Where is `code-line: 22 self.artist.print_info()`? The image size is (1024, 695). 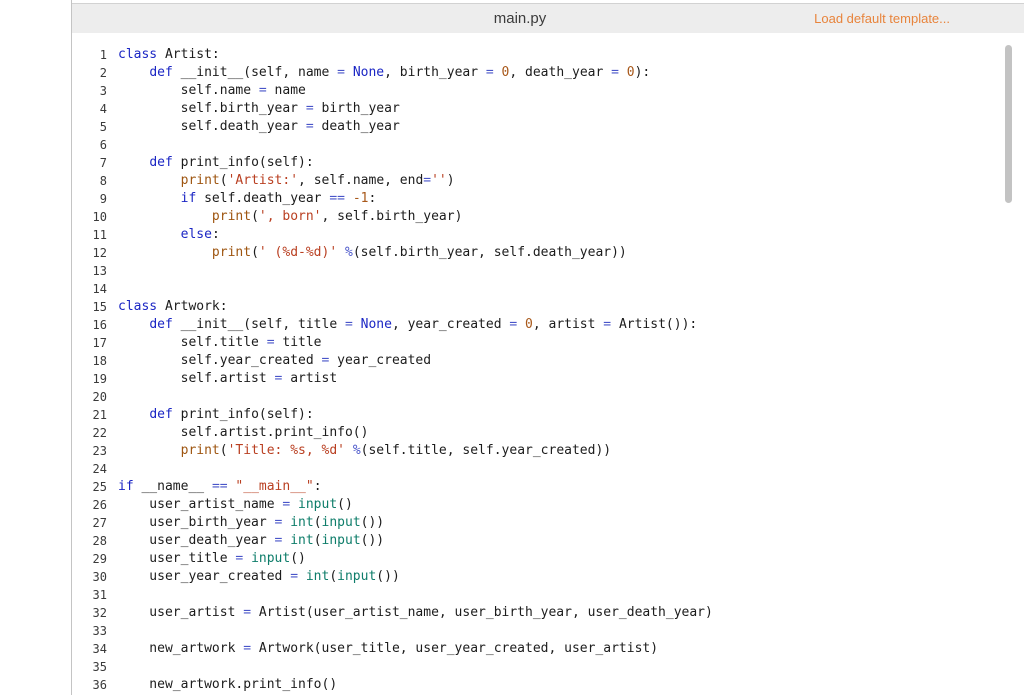 code-line: 22 self.artist.print_info() is located at coordinates (548, 433).